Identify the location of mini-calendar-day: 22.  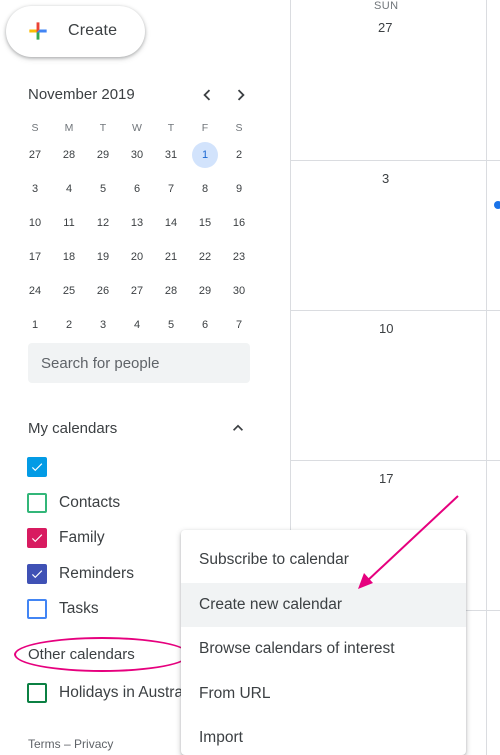
(205, 257).